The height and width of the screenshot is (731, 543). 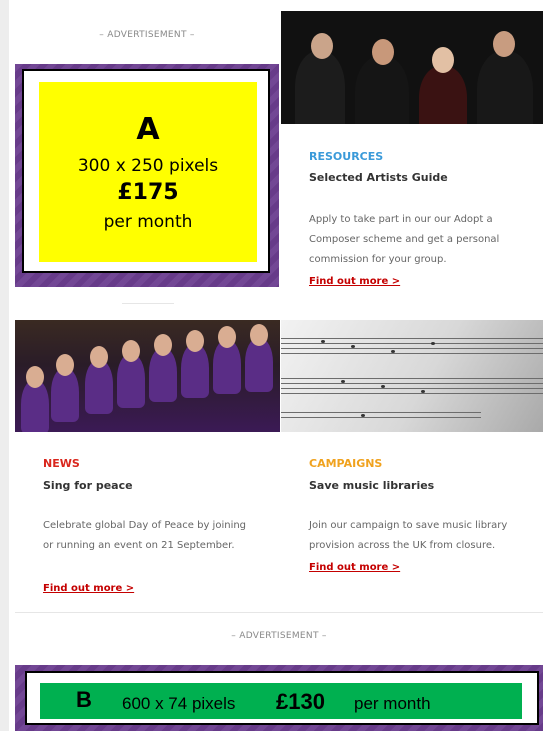 What do you see at coordinates (4, 365) in the screenshot?
I see `scrollbar-track` at bounding box center [4, 365].